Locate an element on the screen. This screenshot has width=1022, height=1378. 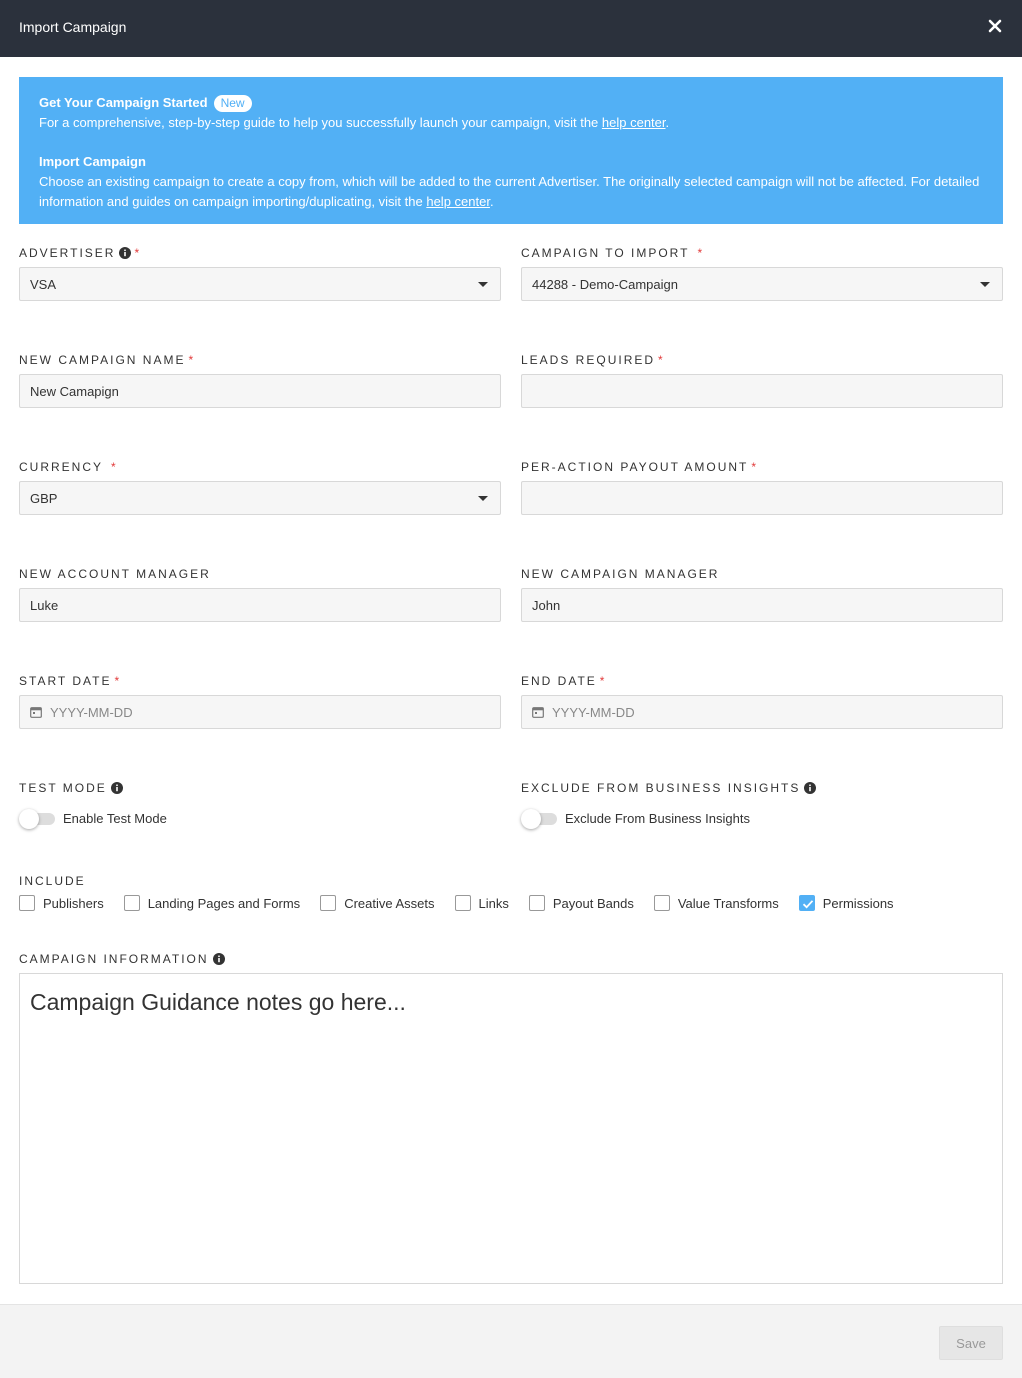
campaign-info-label: CAMPAIGN INFORMATION is located at coordinates (122, 959).